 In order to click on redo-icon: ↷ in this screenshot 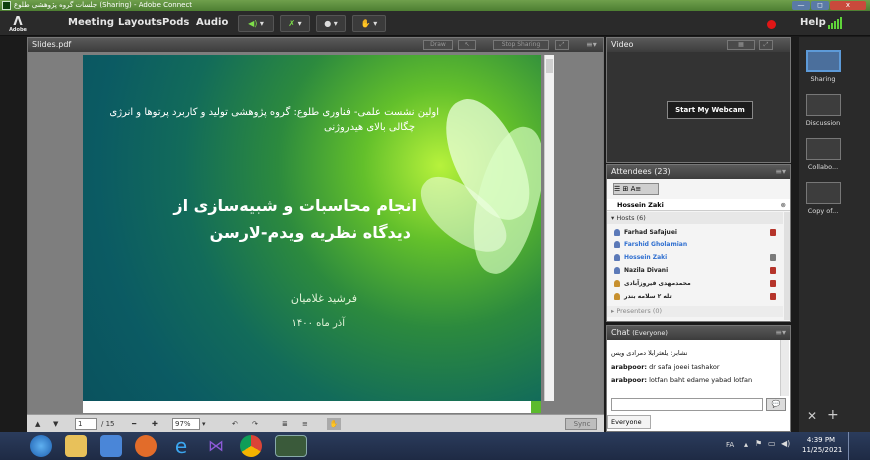, I will do `click(255, 424)`.